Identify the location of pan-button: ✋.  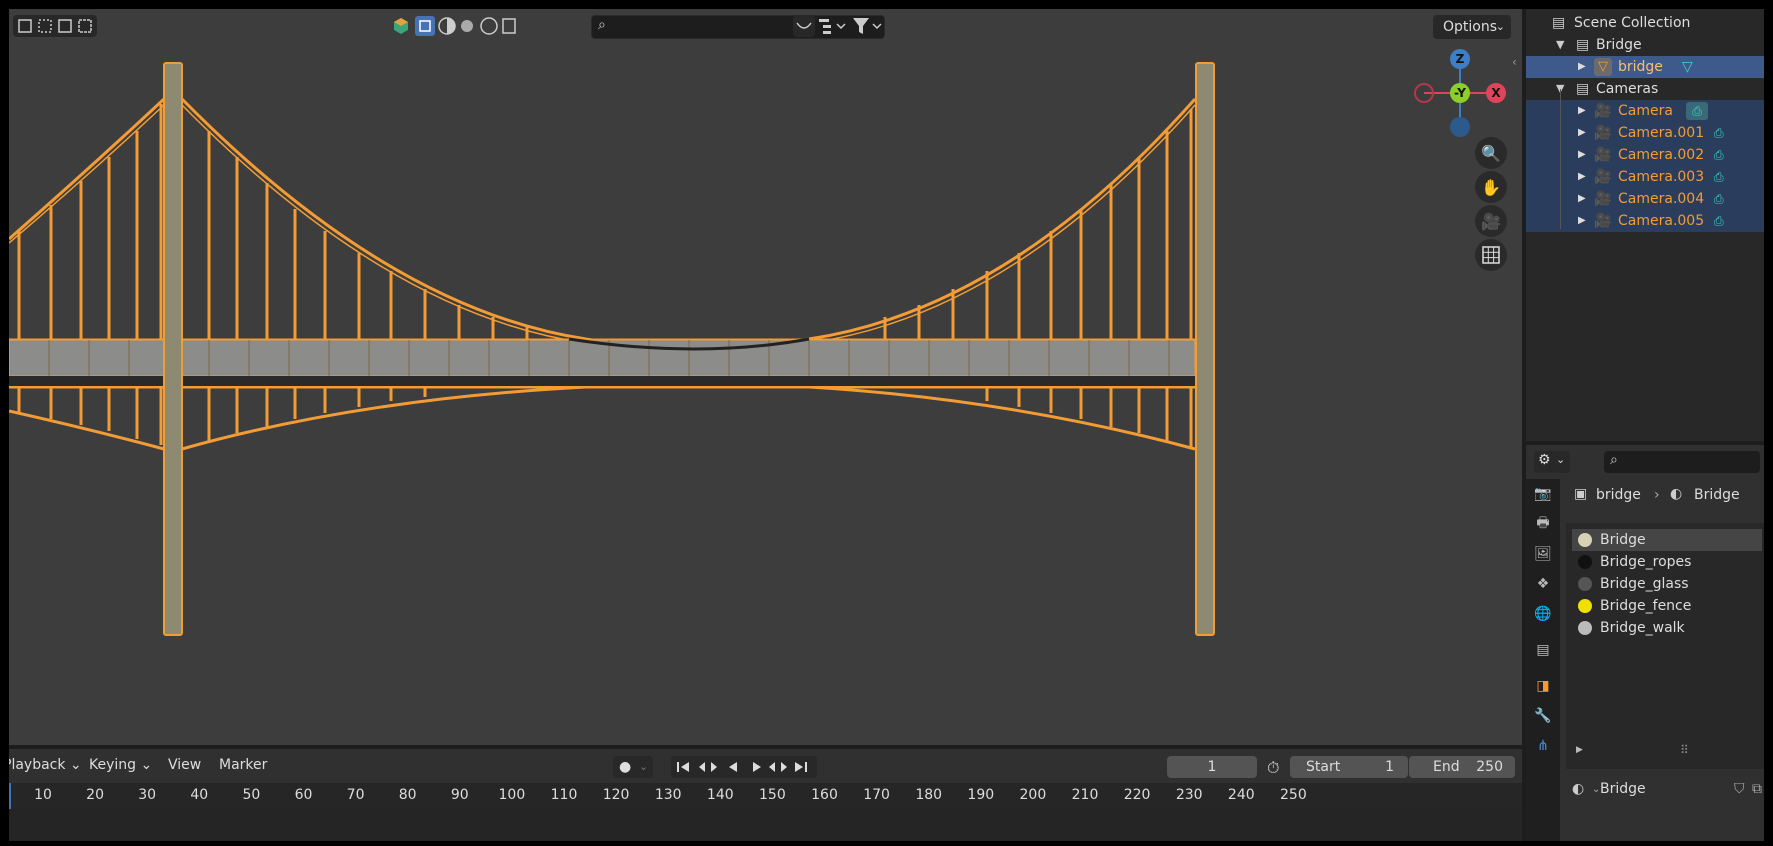
(1491, 187).